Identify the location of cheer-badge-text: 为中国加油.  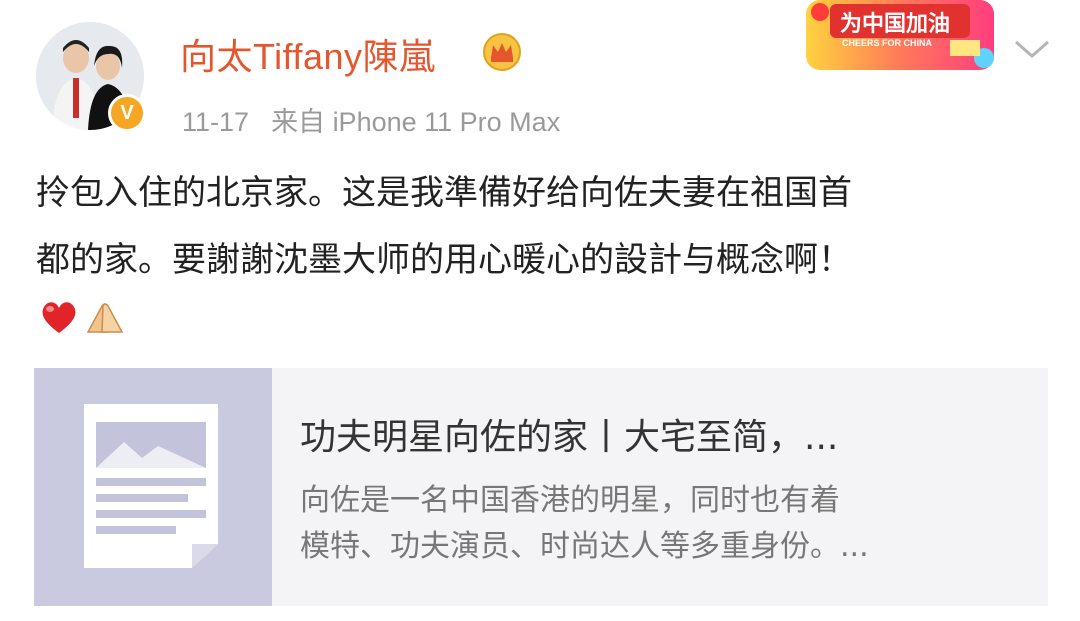
(895, 24).